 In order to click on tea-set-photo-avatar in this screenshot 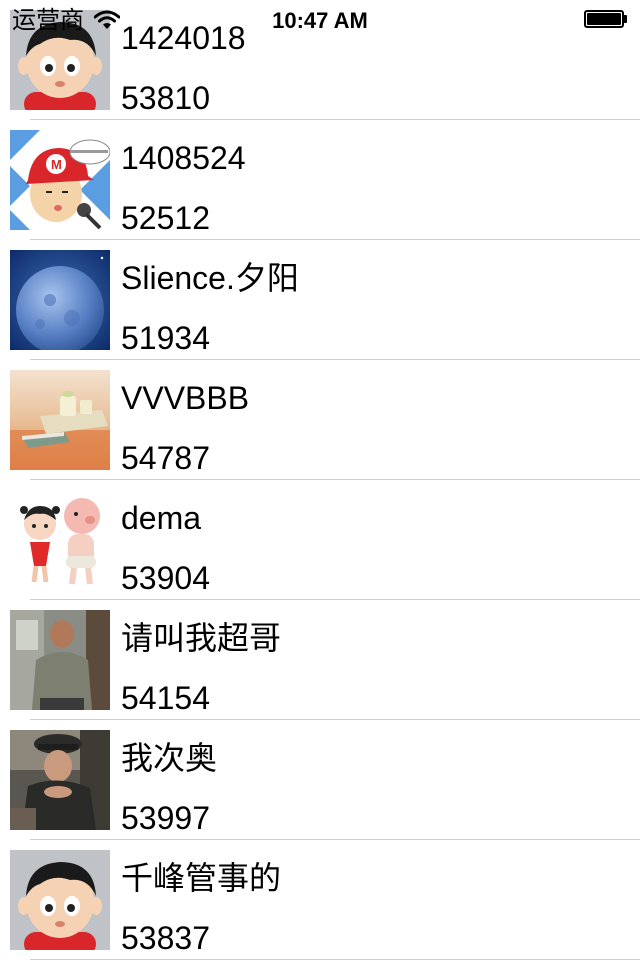, I will do `click(60, 420)`.